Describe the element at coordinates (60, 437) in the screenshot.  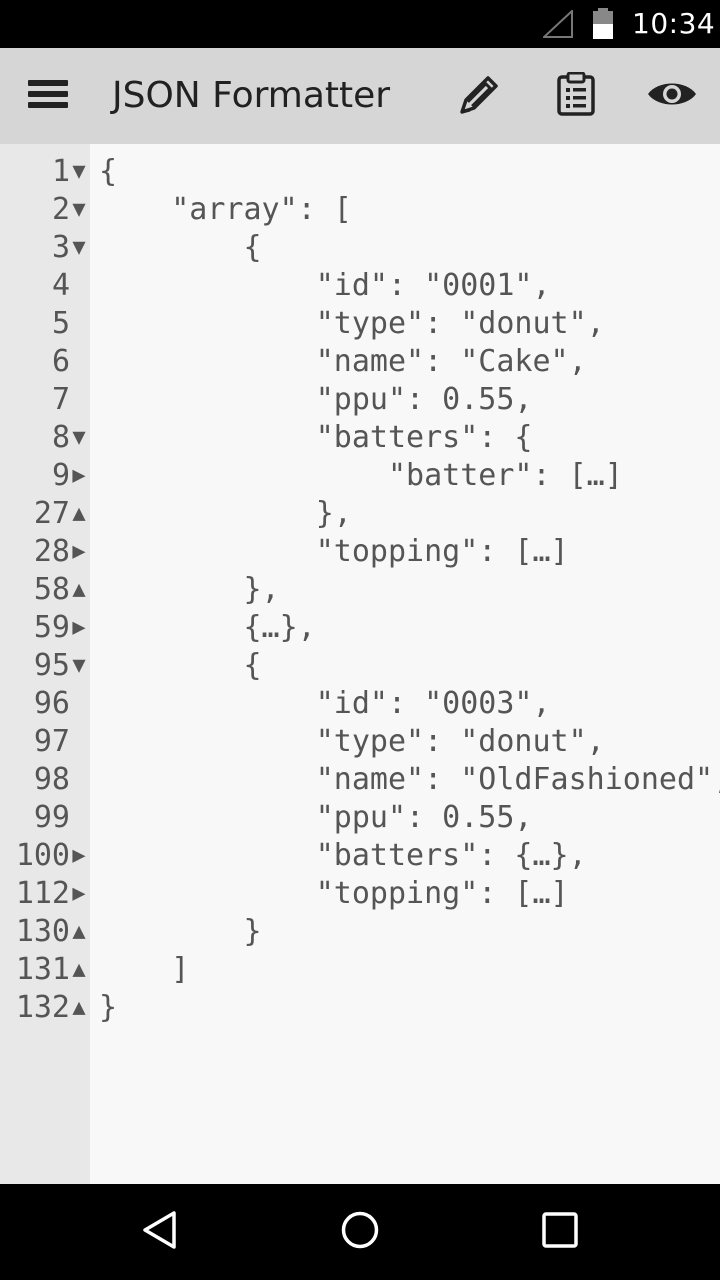
I see `line-number: 8` at that location.